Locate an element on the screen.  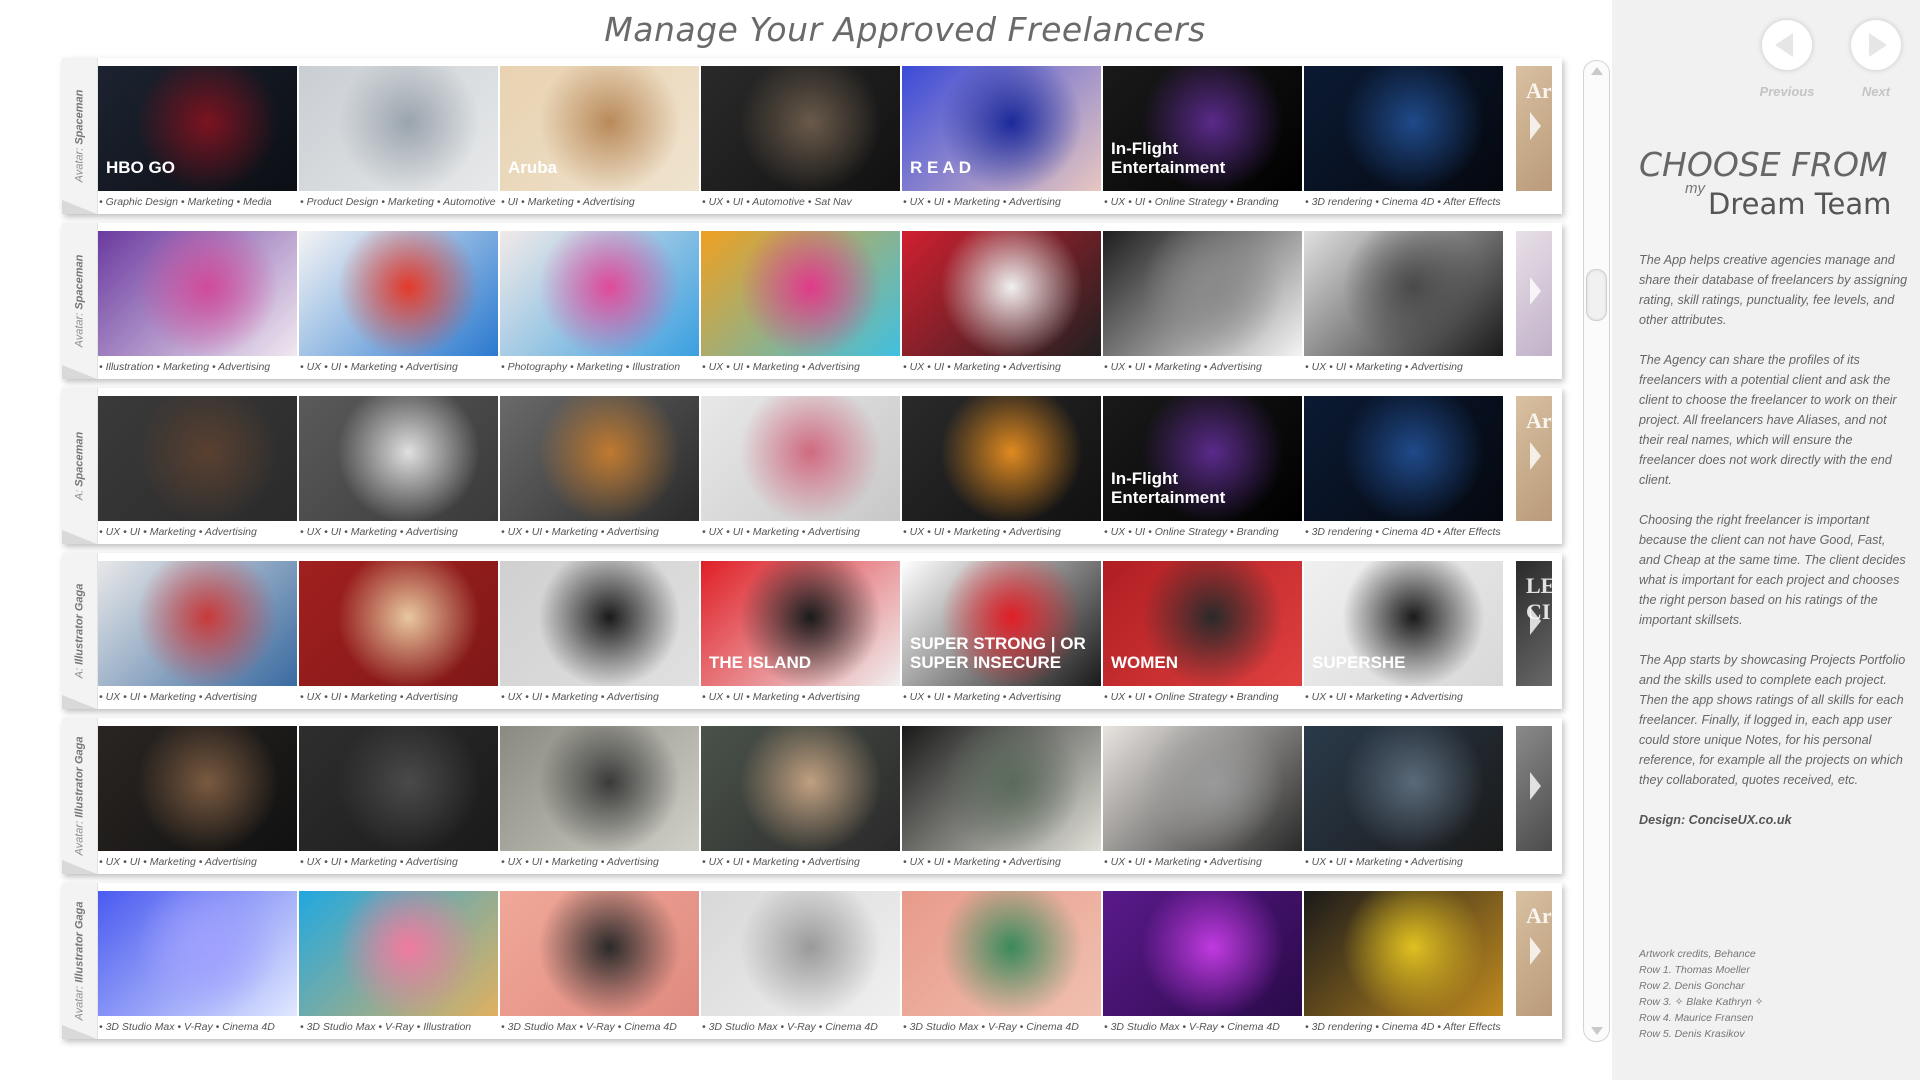
next-button: Next is located at coordinates (1876, 59).